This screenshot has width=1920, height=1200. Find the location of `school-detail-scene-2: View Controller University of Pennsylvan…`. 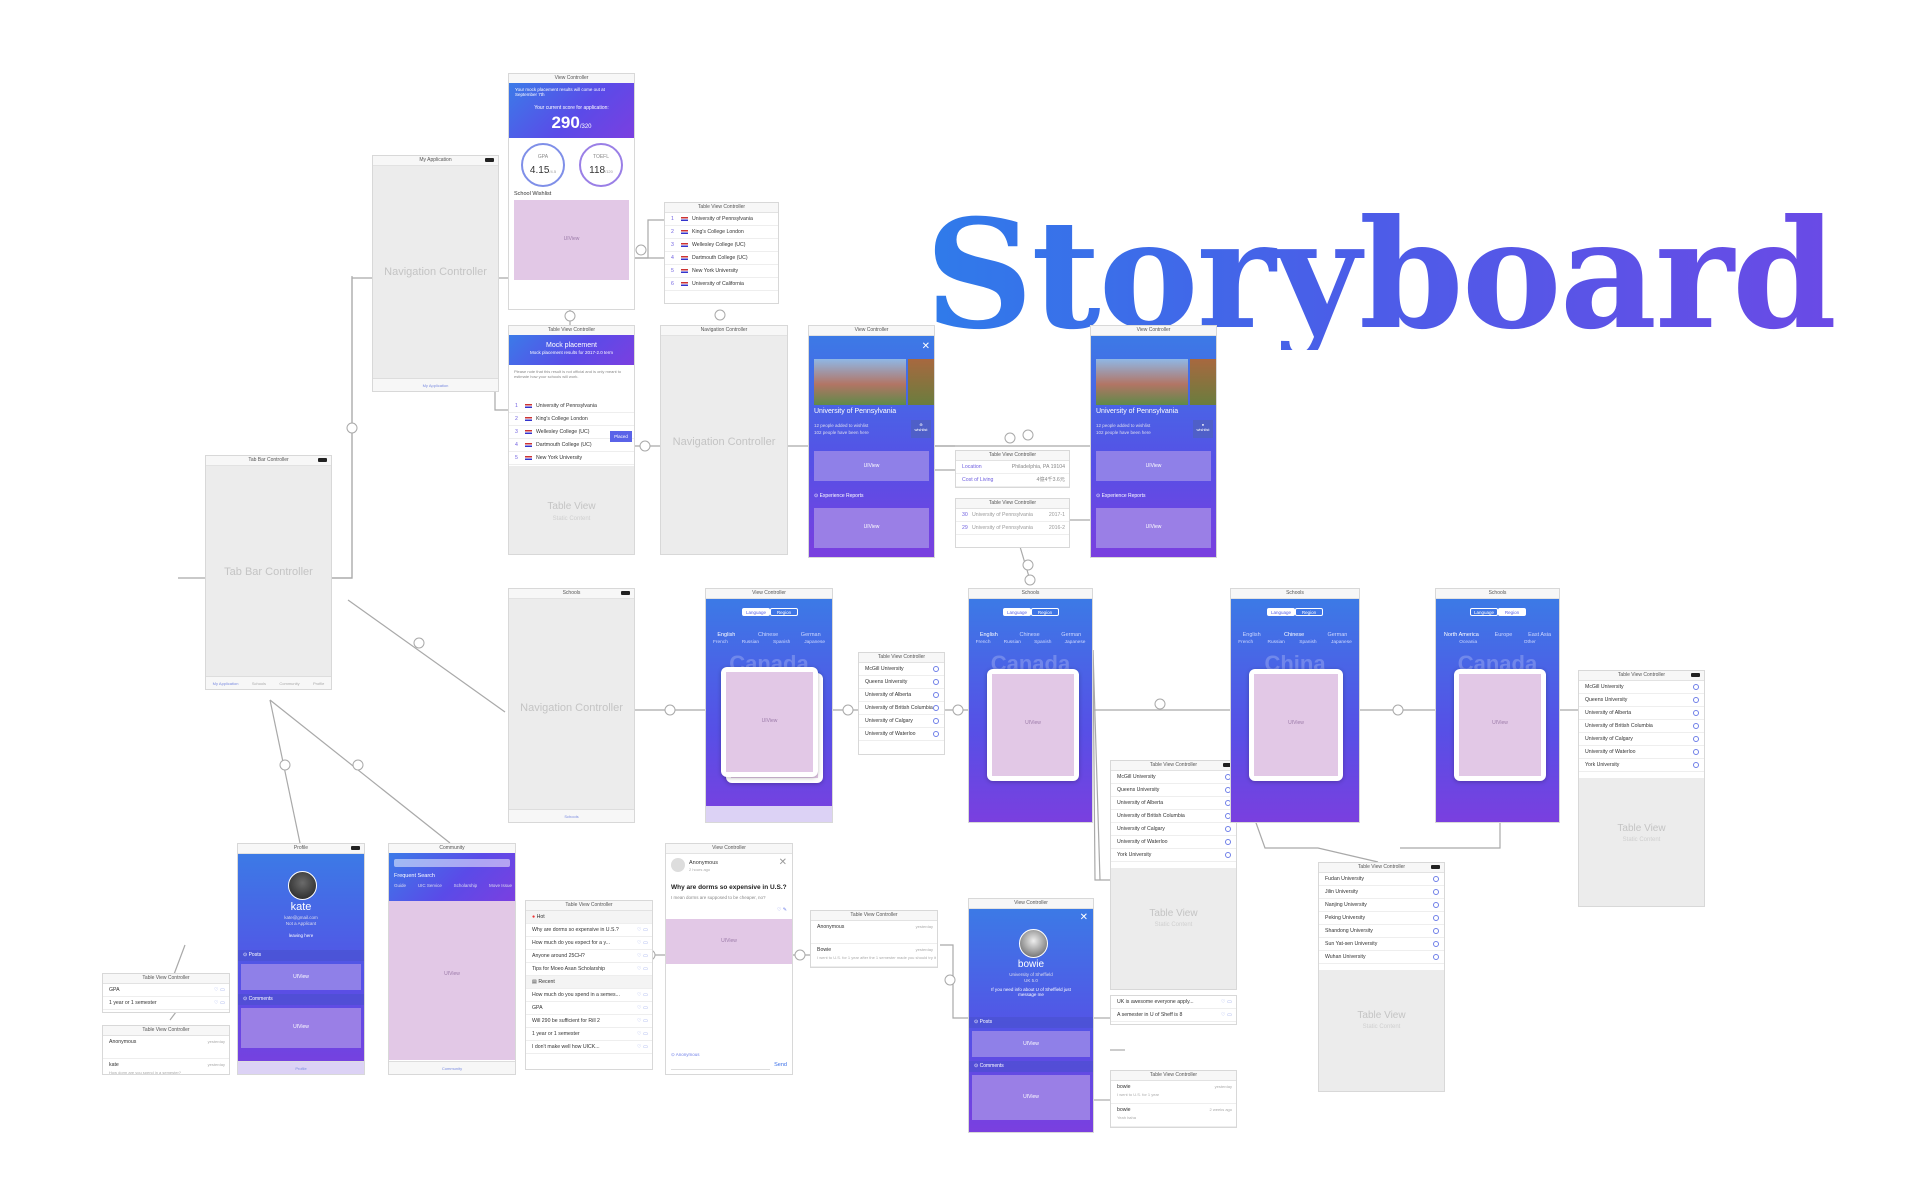

school-detail-scene-2: View Controller University of Pennsylvan… is located at coordinates (1153, 441).